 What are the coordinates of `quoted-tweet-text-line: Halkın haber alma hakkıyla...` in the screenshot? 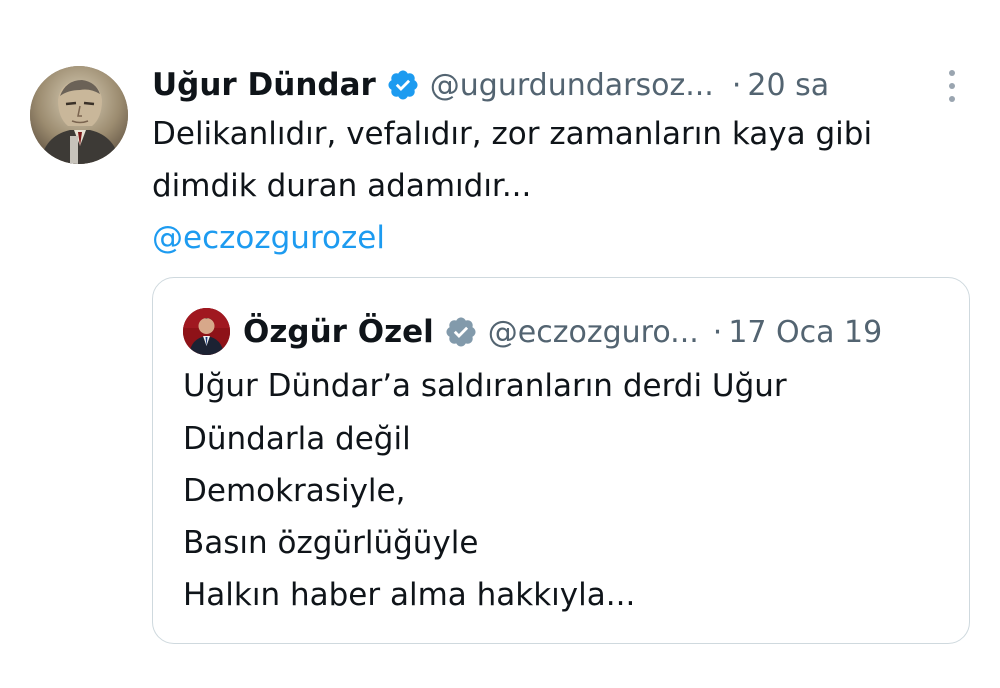 It's located at (409, 595).